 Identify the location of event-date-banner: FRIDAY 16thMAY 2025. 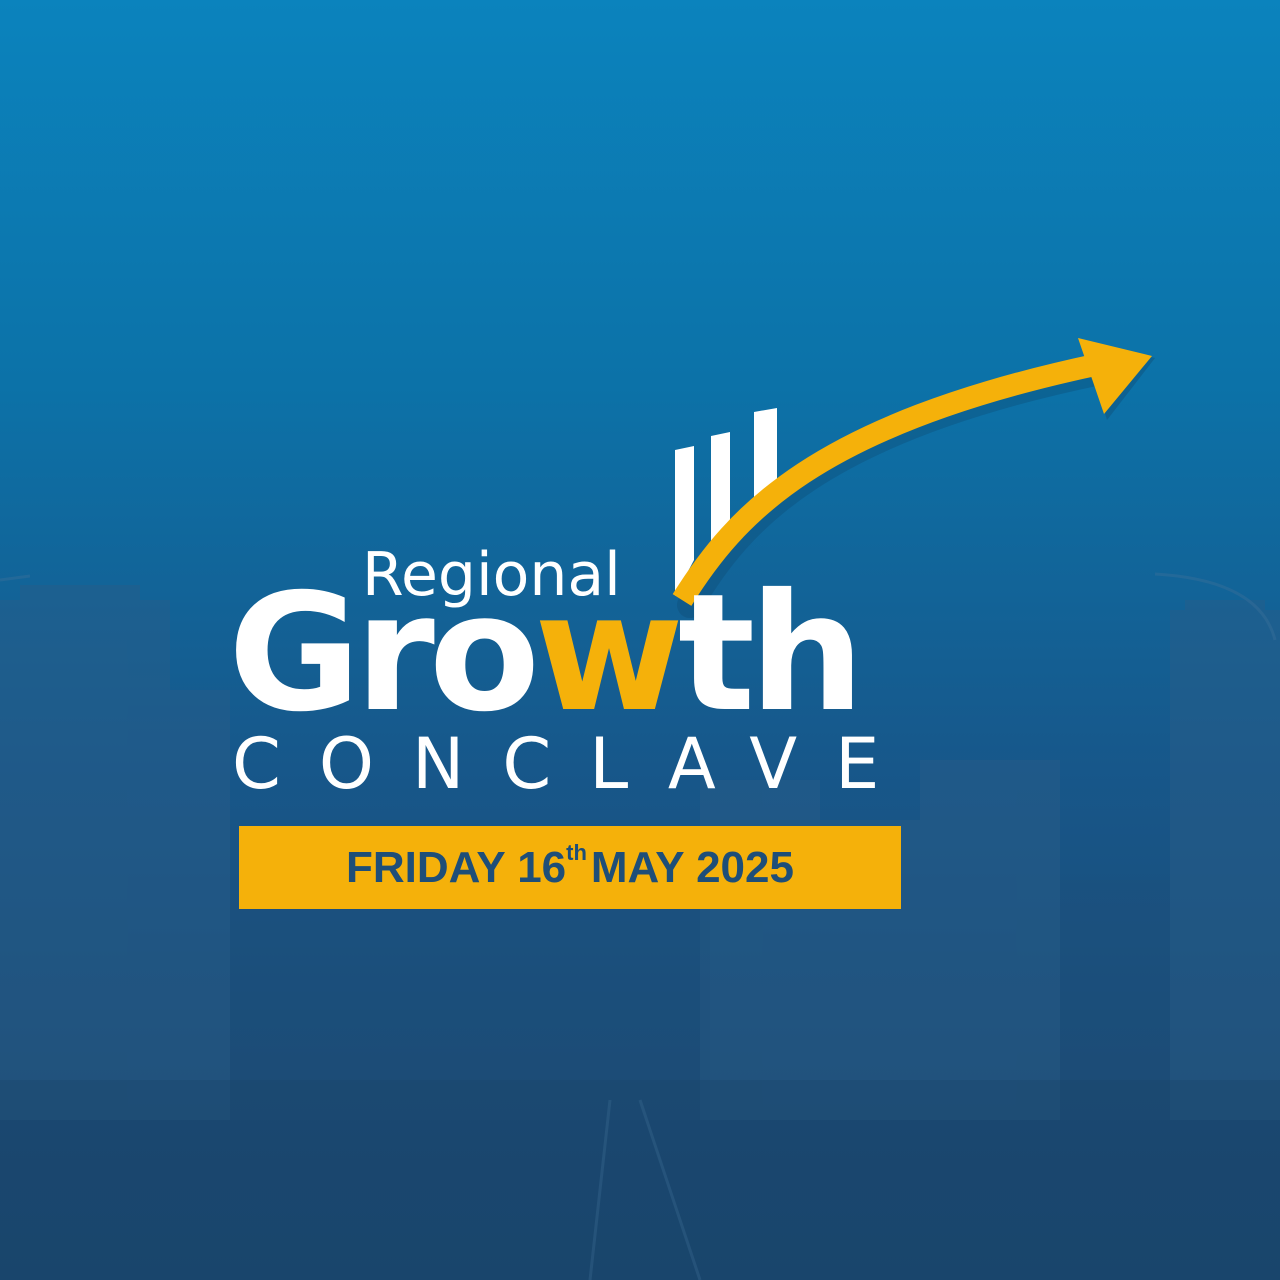
(570, 867).